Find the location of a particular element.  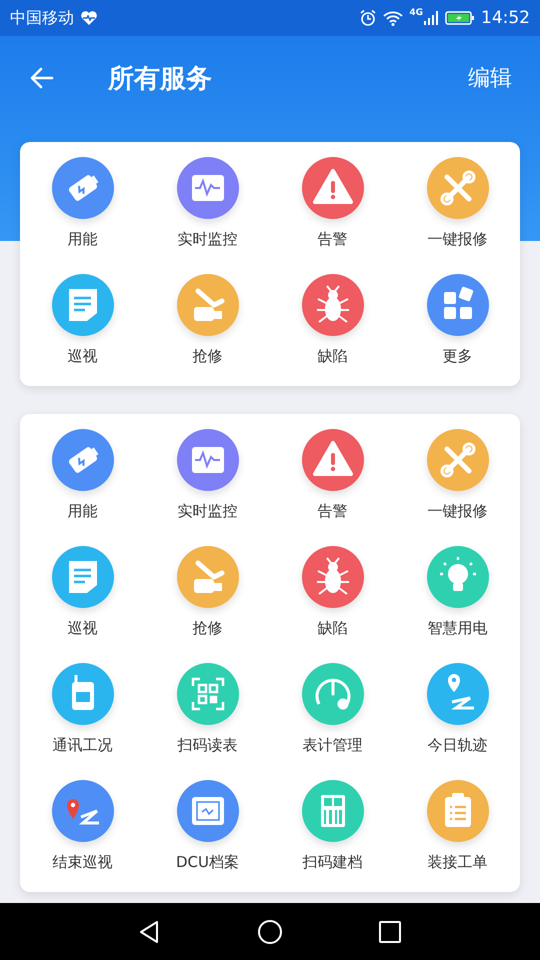

service-item: 扫码建档 is located at coordinates (332, 825).